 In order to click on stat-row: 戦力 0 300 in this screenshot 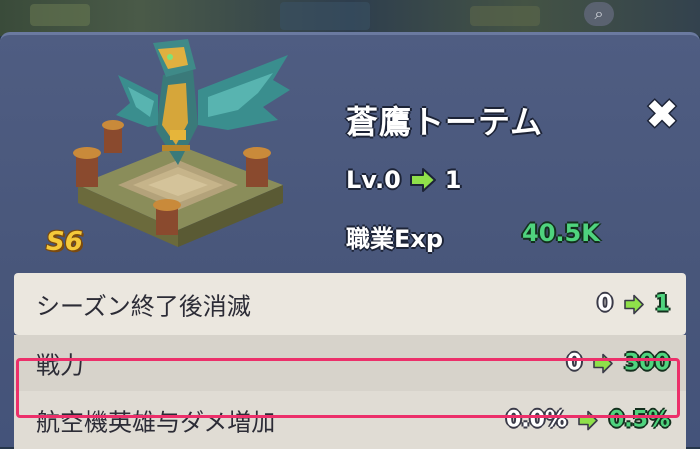, I will do `click(350, 363)`.